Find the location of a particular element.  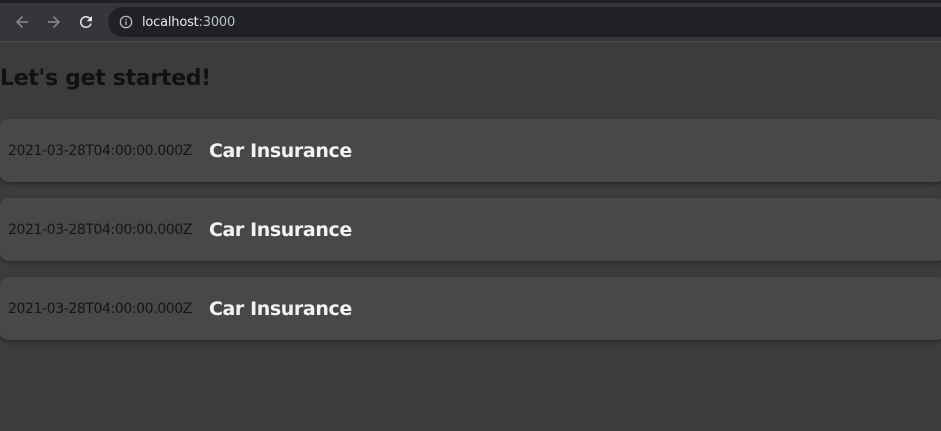

back-button is located at coordinates (22, 22).